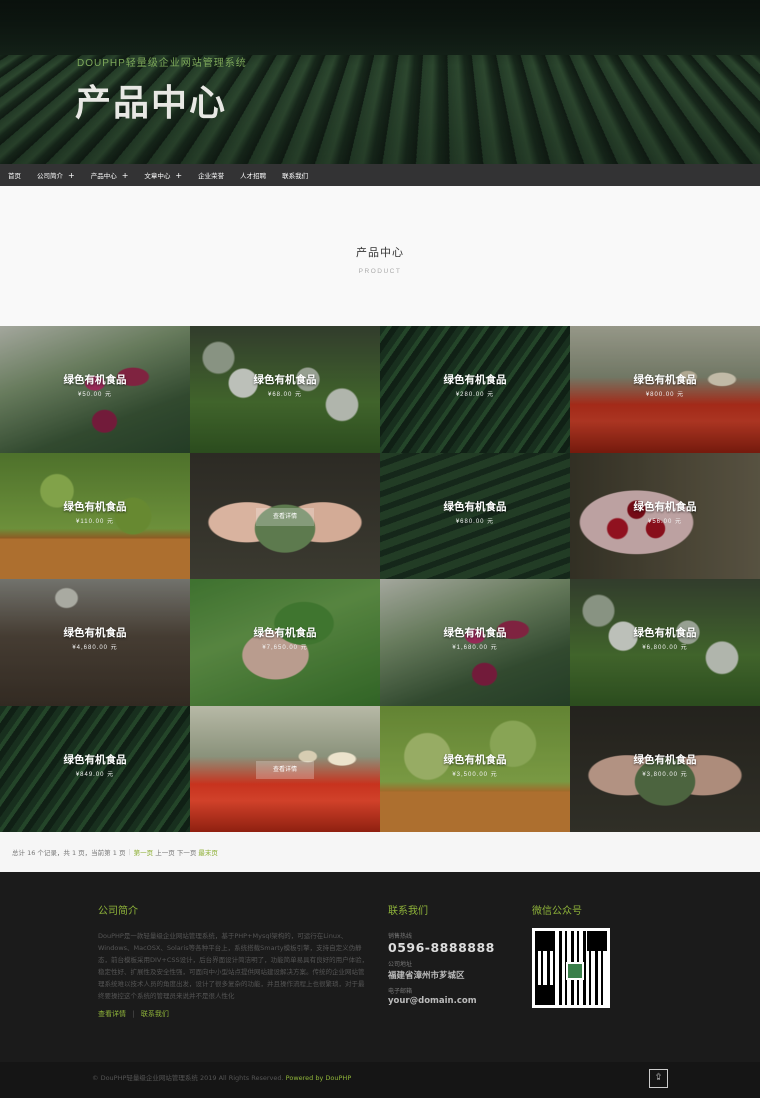 Image resolution: width=760 pixels, height=1098 pixels. Describe the element at coordinates (475, 648) in the screenshot. I see `product-price: ¥1,680.00 元` at that location.